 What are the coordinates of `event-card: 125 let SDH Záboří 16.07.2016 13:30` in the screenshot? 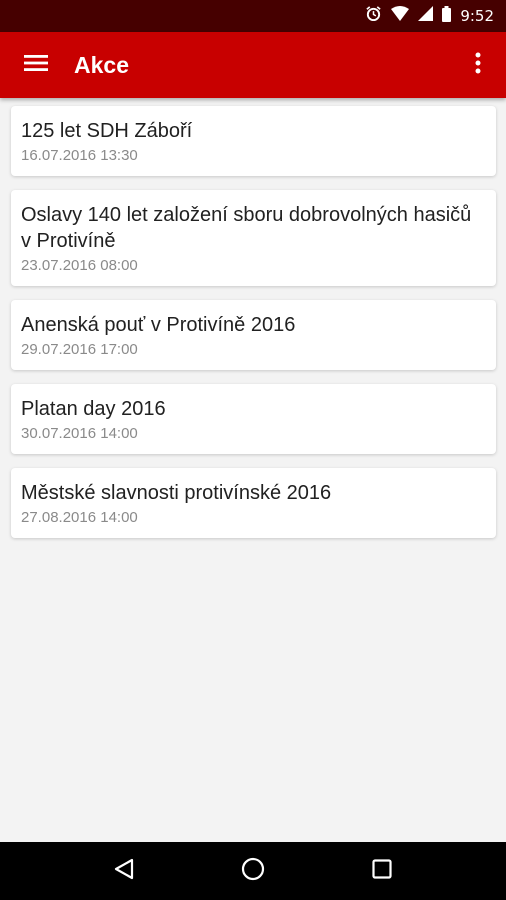 It's located at (253, 141).